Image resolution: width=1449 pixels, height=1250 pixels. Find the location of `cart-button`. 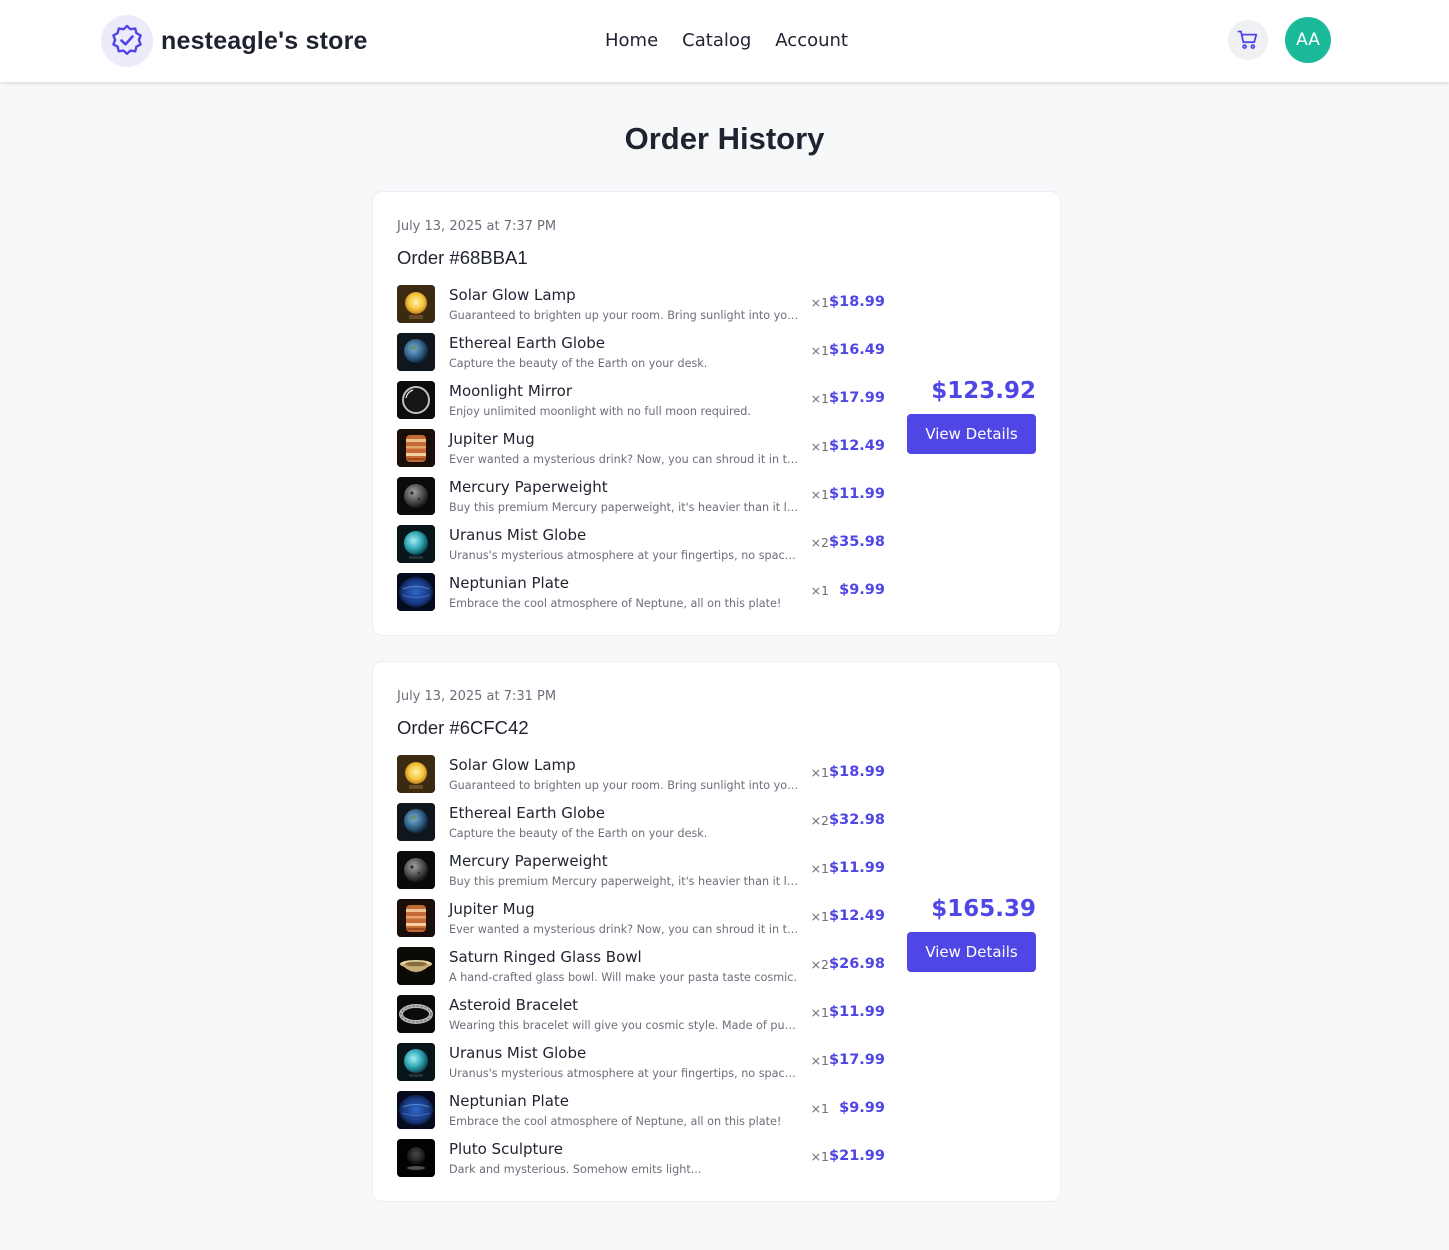

cart-button is located at coordinates (1248, 40).